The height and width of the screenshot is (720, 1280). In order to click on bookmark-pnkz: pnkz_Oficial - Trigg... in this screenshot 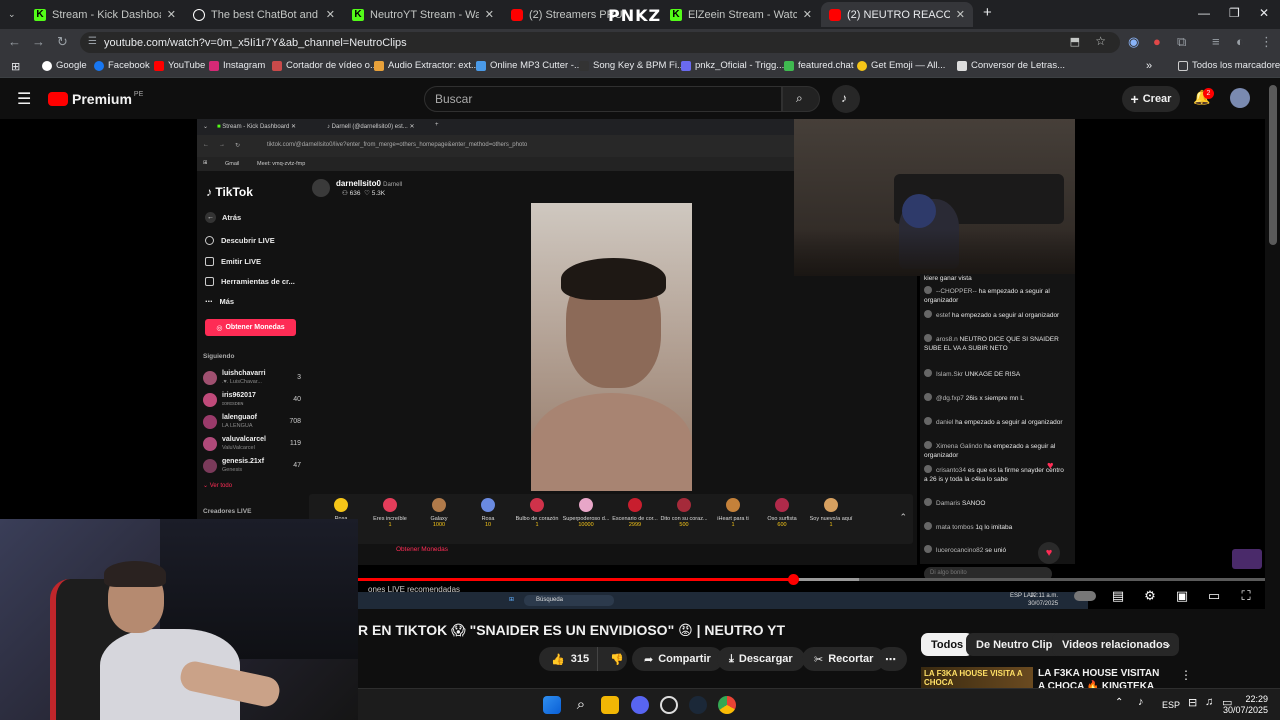, I will do `click(732, 65)`.